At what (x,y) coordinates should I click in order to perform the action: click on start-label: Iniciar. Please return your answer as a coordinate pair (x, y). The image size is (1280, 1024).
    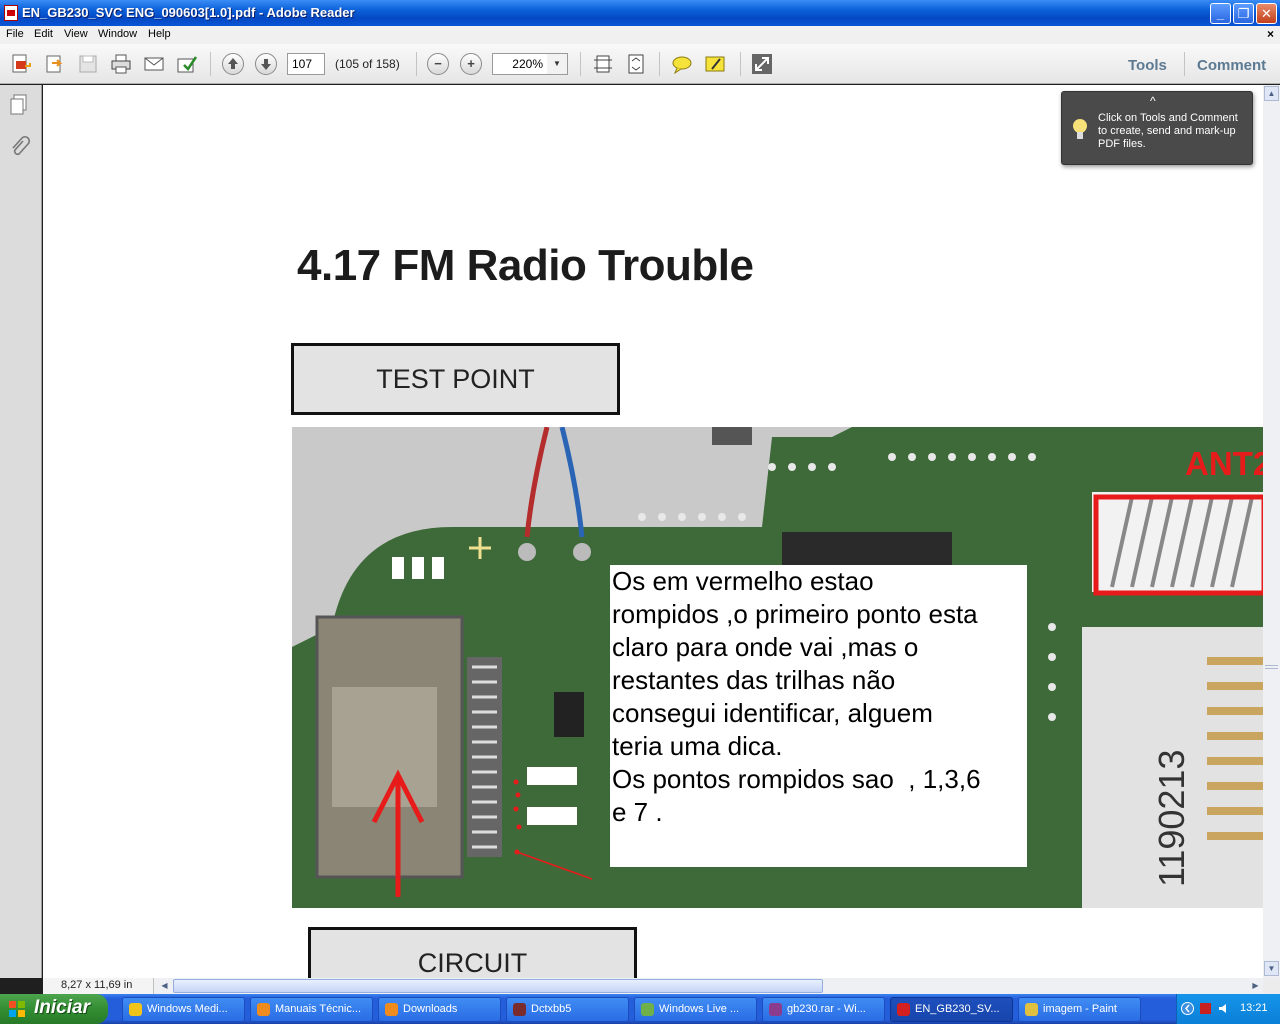
    Looking at the image, I should click on (62, 1007).